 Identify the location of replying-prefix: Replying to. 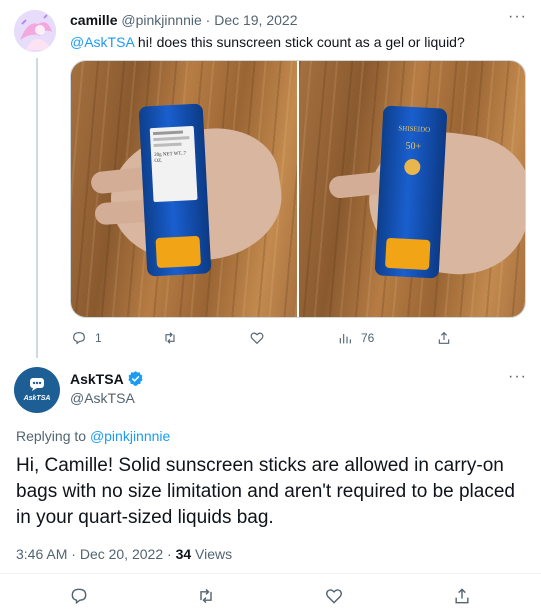
(53, 436).